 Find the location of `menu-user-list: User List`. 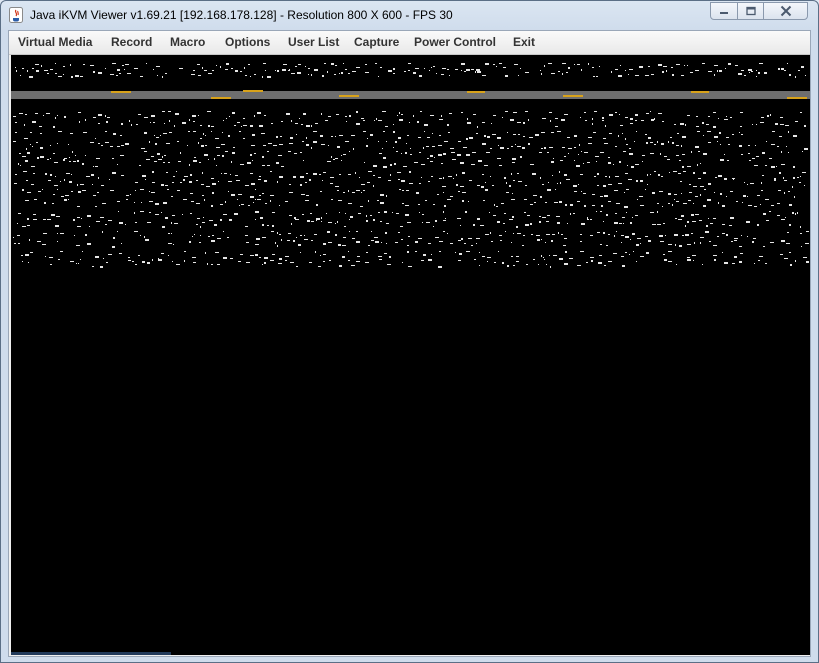

menu-user-list: User List is located at coordinates (313, 42).